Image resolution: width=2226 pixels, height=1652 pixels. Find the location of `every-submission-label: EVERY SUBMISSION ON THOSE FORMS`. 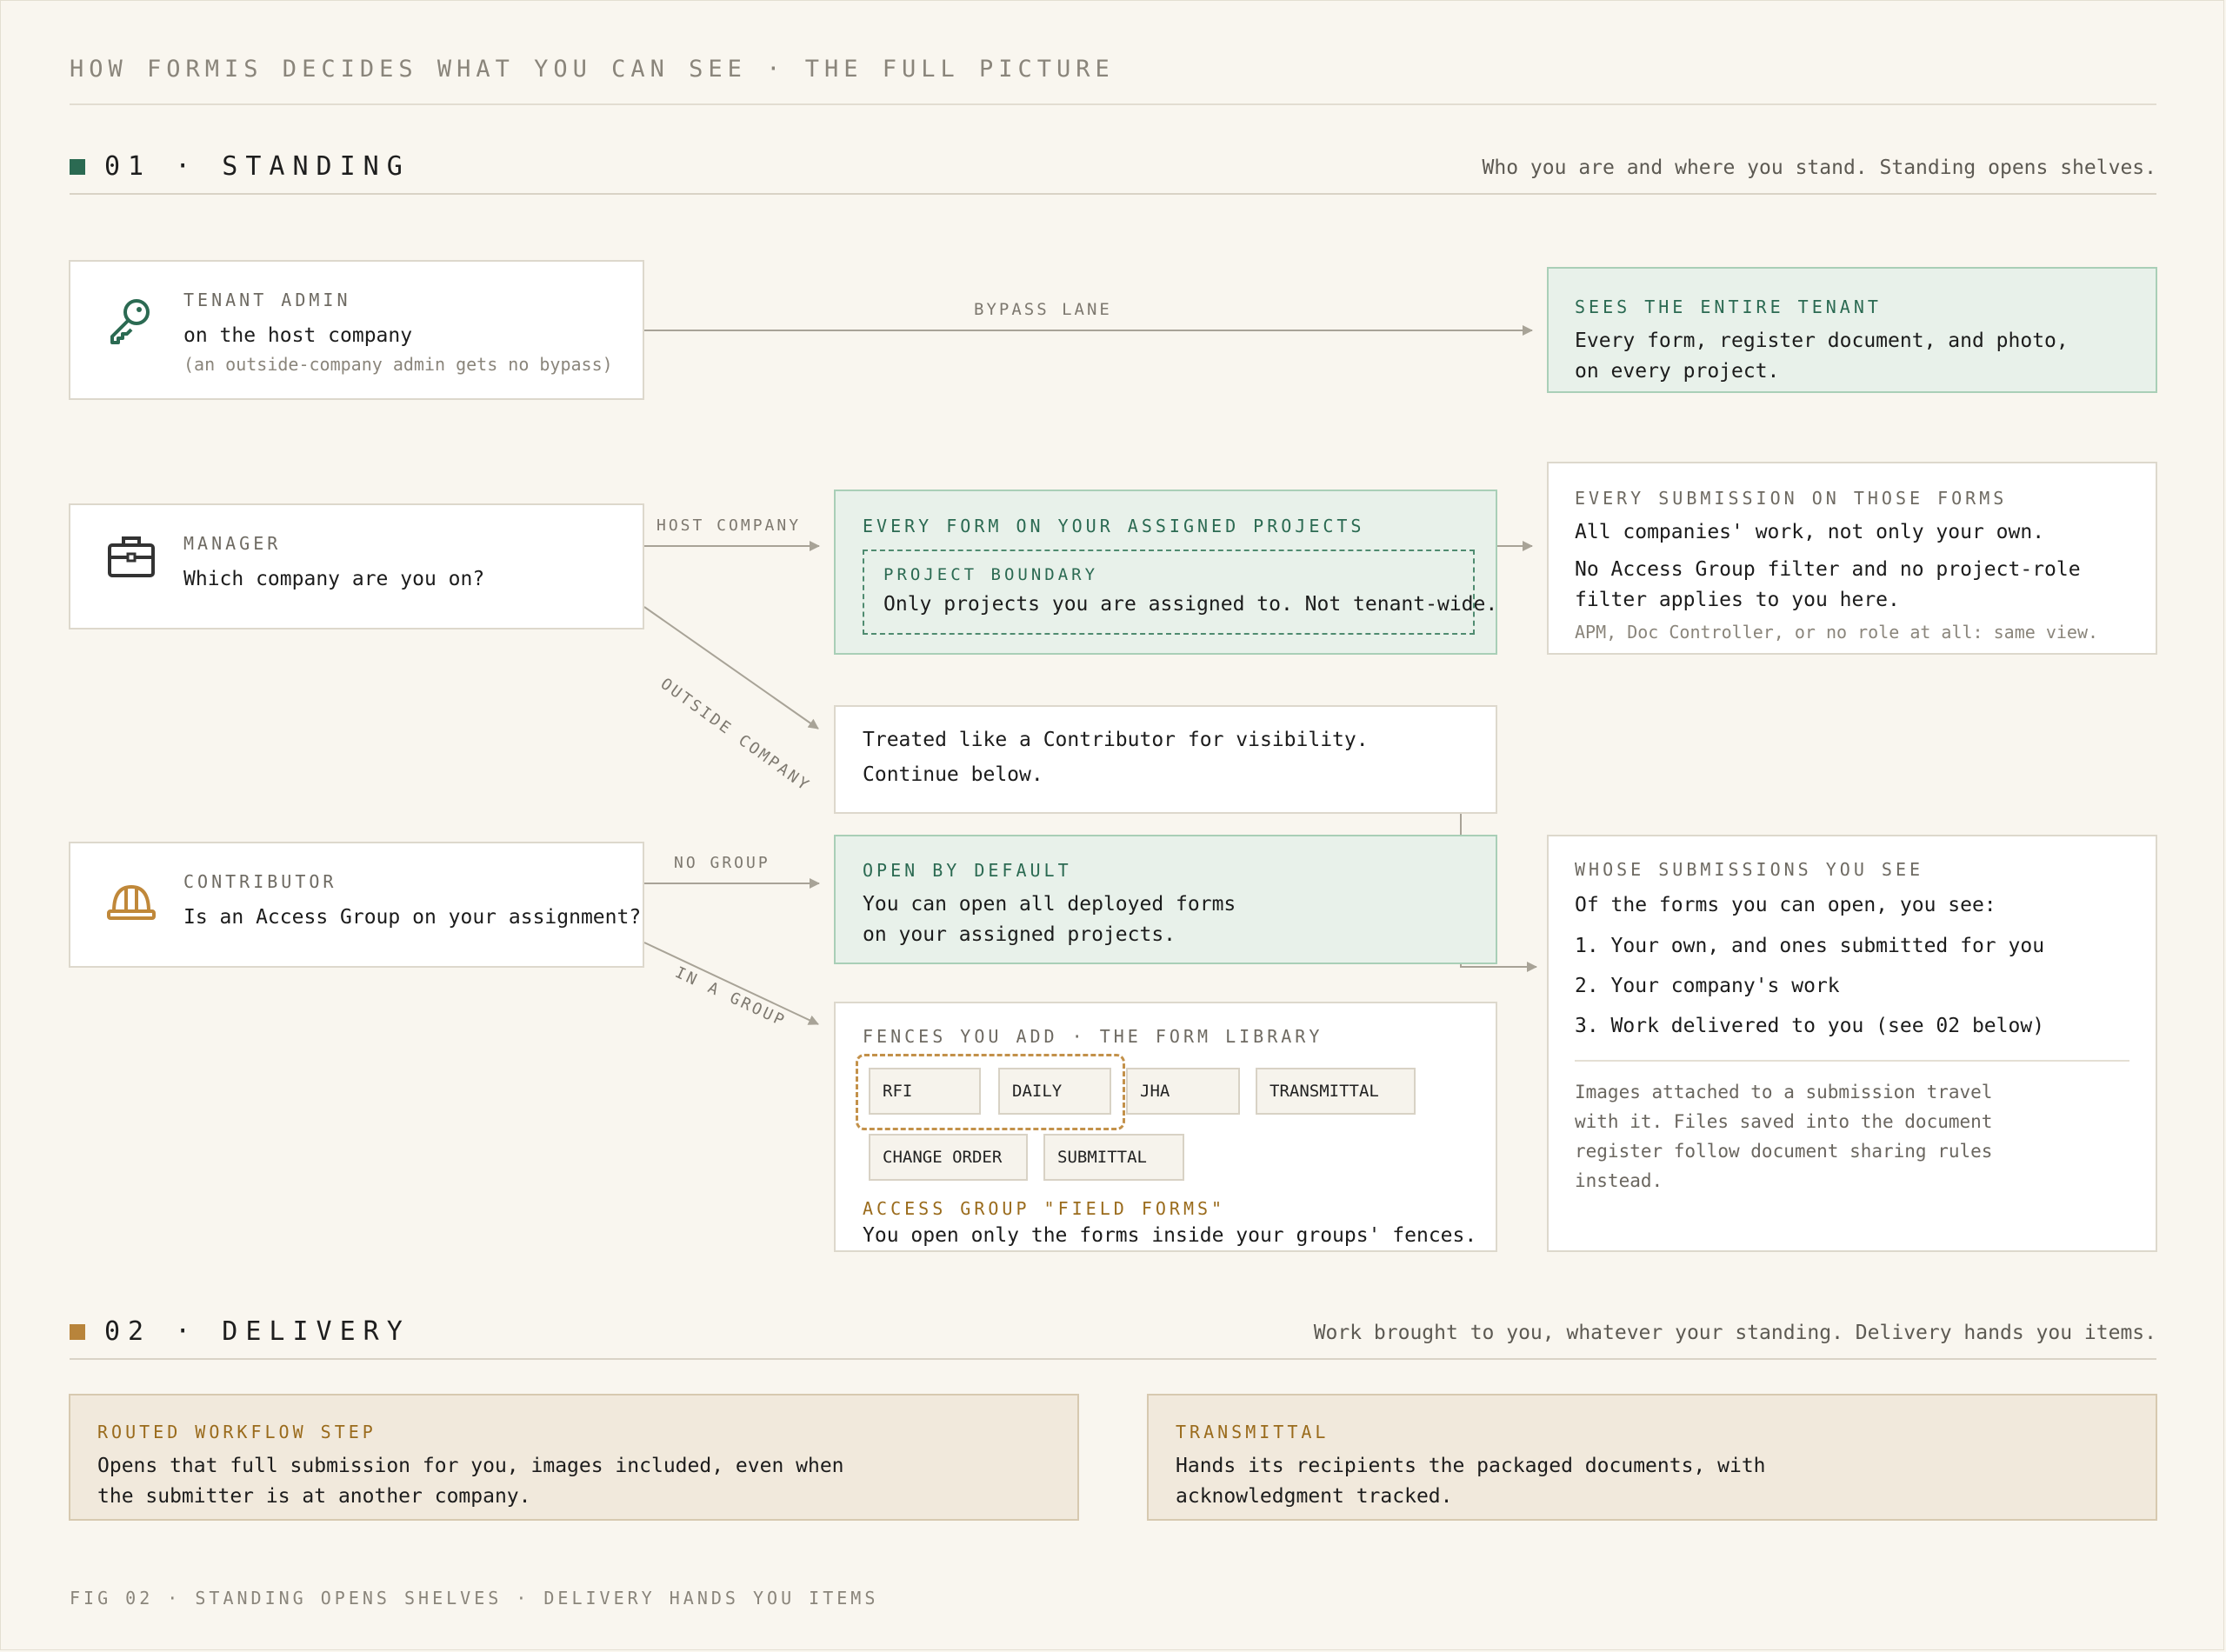

every-submission-label: EVERY SUBMISSION ON THOSE FORMS is located at coordinates (1791, 498).